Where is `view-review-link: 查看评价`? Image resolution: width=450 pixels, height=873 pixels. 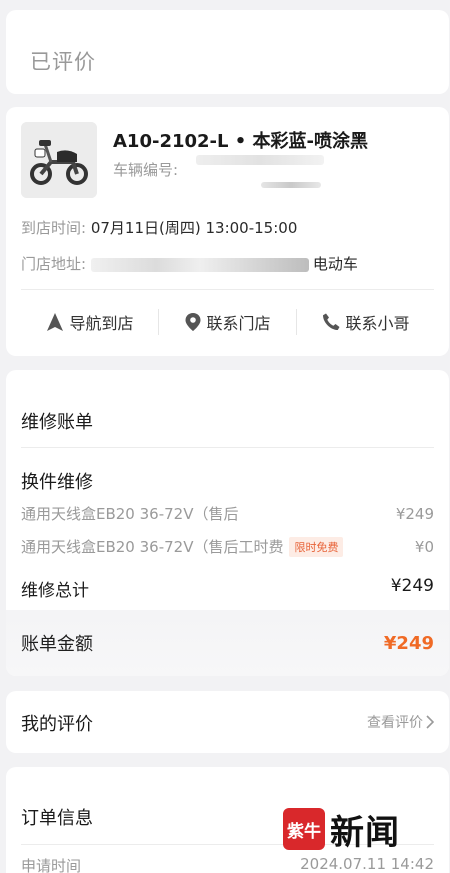 view-review-link: 查看评价 is located at coordinates (400, 722).